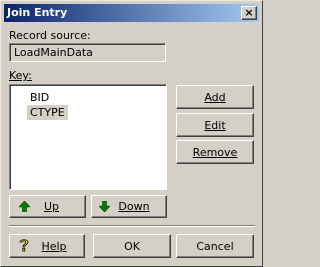 This screenshot has width=320, height=267. What do you see at coordinates (47, 112) in the screenshot?
I see `key-list-item-ctype: CTYPE` at bounding box center [47, 112].